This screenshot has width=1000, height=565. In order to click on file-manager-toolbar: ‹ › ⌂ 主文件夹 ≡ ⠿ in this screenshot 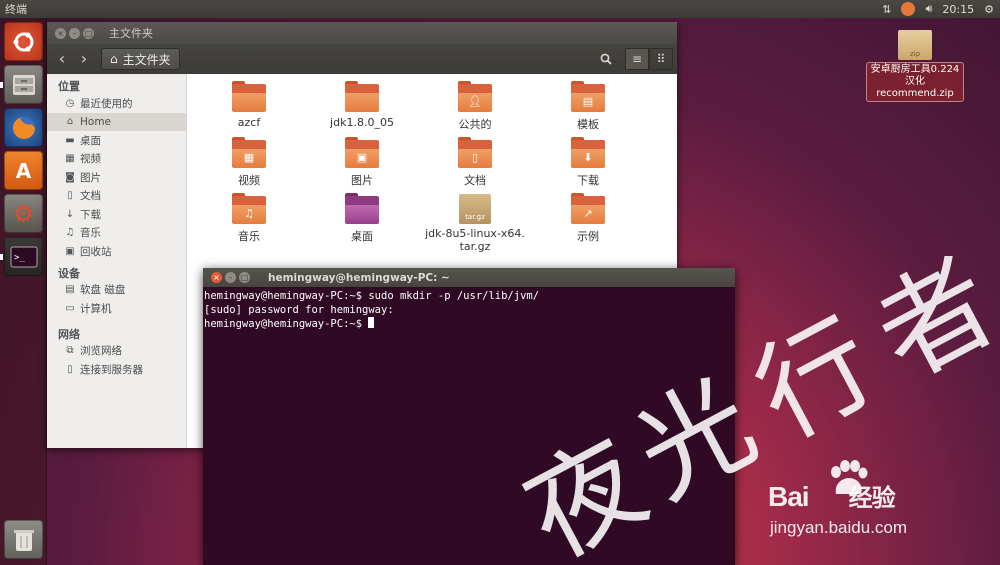, I will do `click(362, 59)`.